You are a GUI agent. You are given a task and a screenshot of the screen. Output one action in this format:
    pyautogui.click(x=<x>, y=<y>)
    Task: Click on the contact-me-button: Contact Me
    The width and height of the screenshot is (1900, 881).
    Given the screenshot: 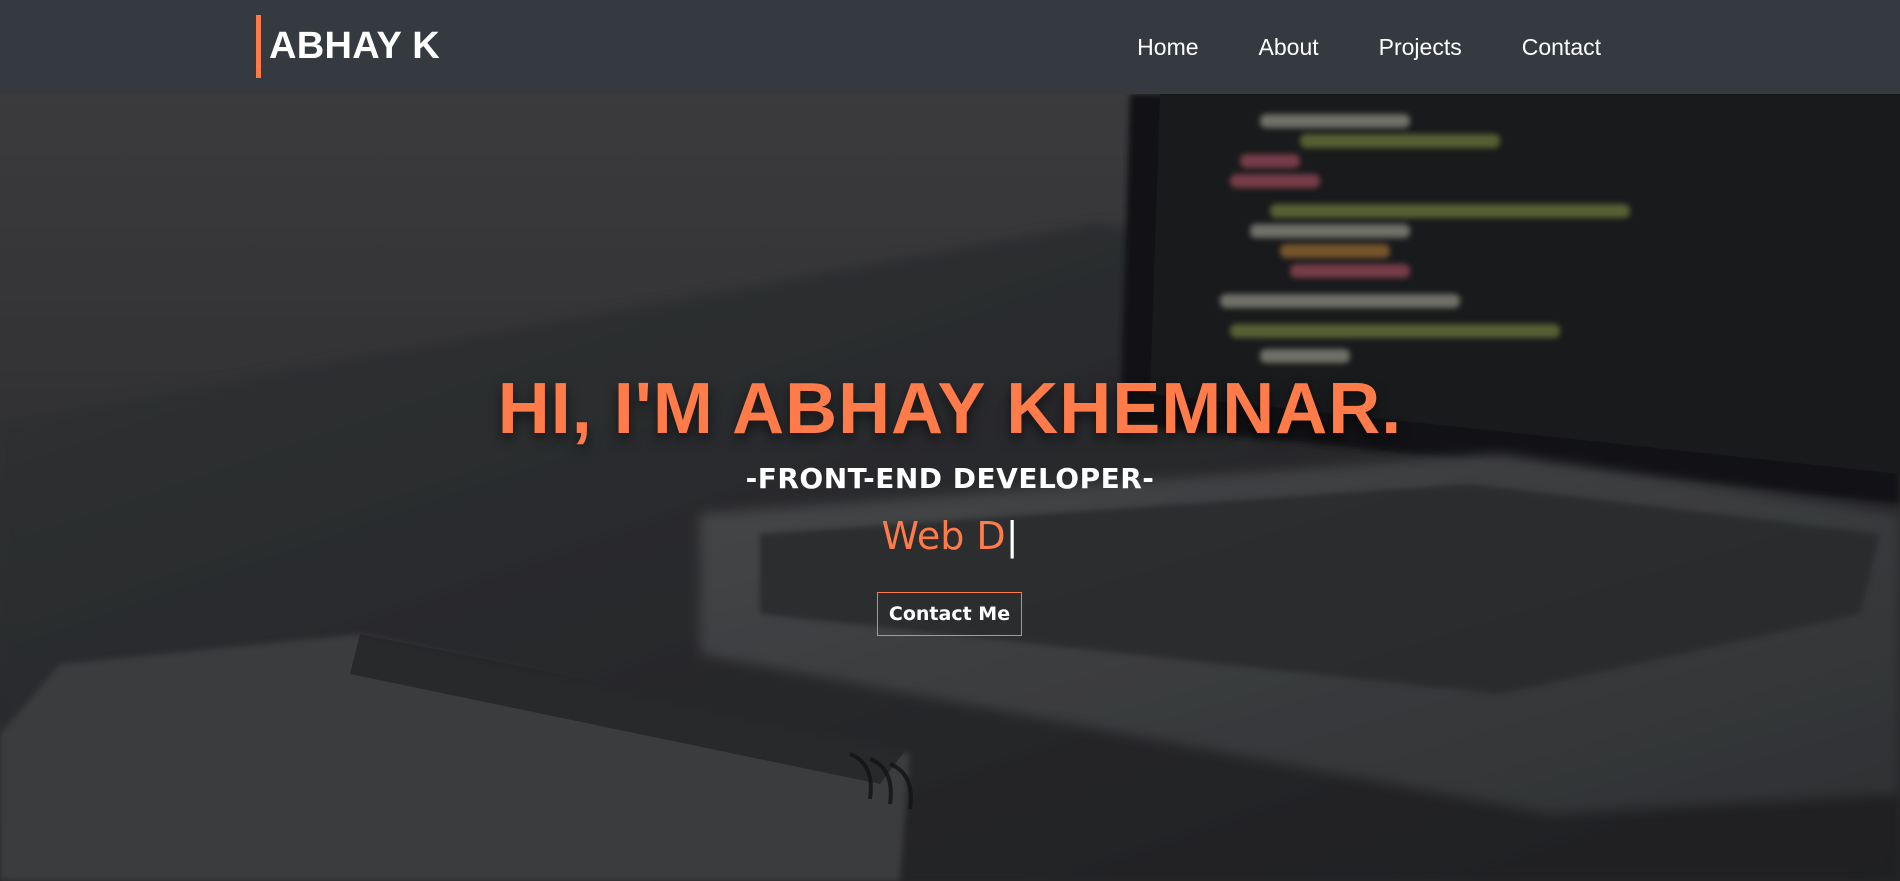 What is the action you would take?
    pyautogui.click(x=949, y=614)
    